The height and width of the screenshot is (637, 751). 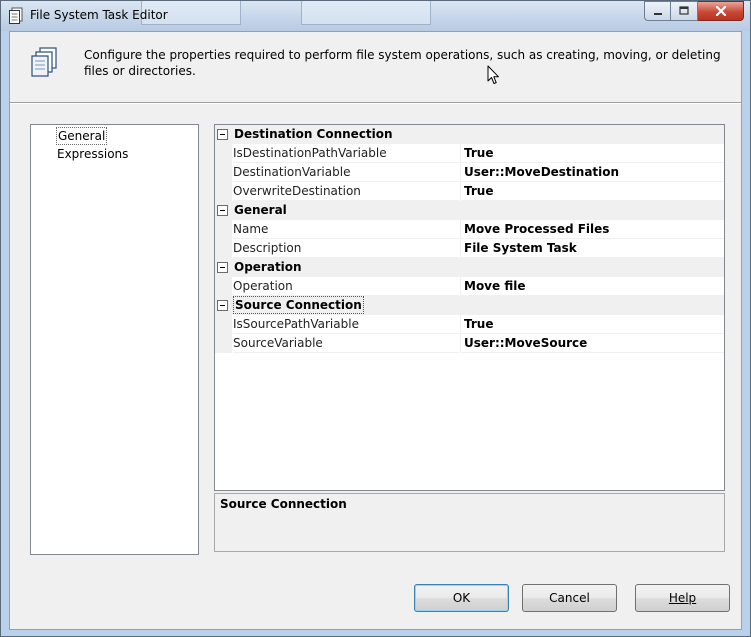 What do you see at coordinates (592, 343) in the screenshot?
I see `property-value: User::MoveSource` at bounding box center [592, 343].